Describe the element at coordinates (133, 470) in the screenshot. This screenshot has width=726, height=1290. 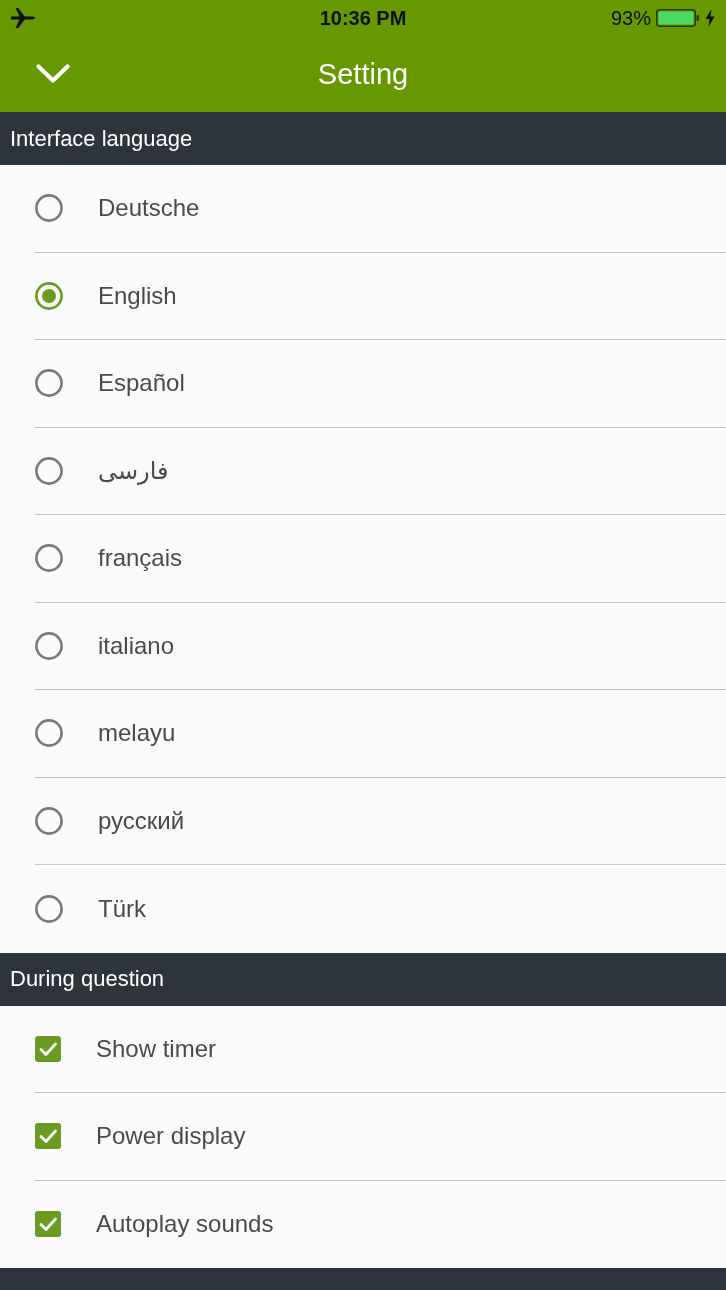
I see `option-label: فارسی` at that location.